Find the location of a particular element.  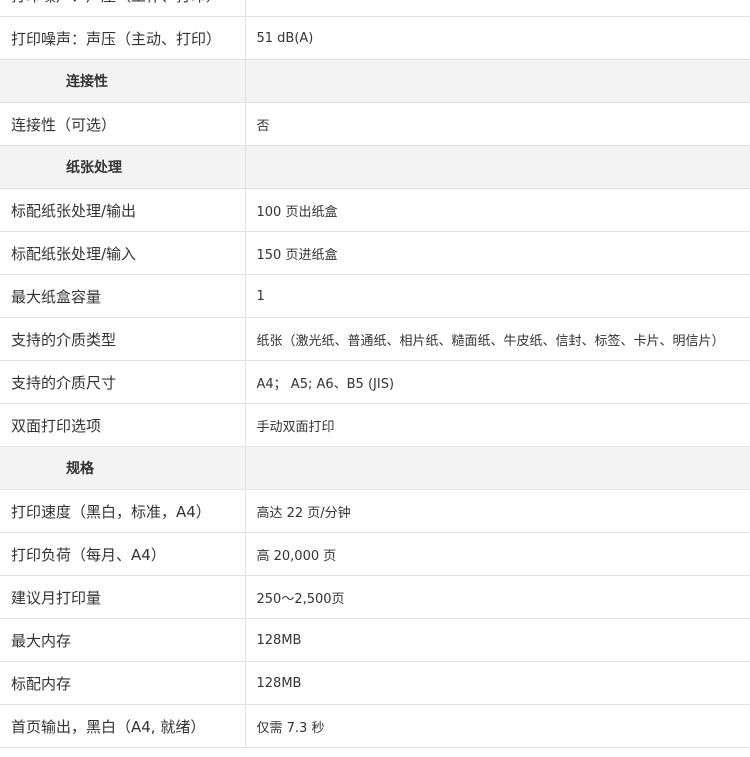

section-heading: 纸张处理 is located at coordinates (123, 167).